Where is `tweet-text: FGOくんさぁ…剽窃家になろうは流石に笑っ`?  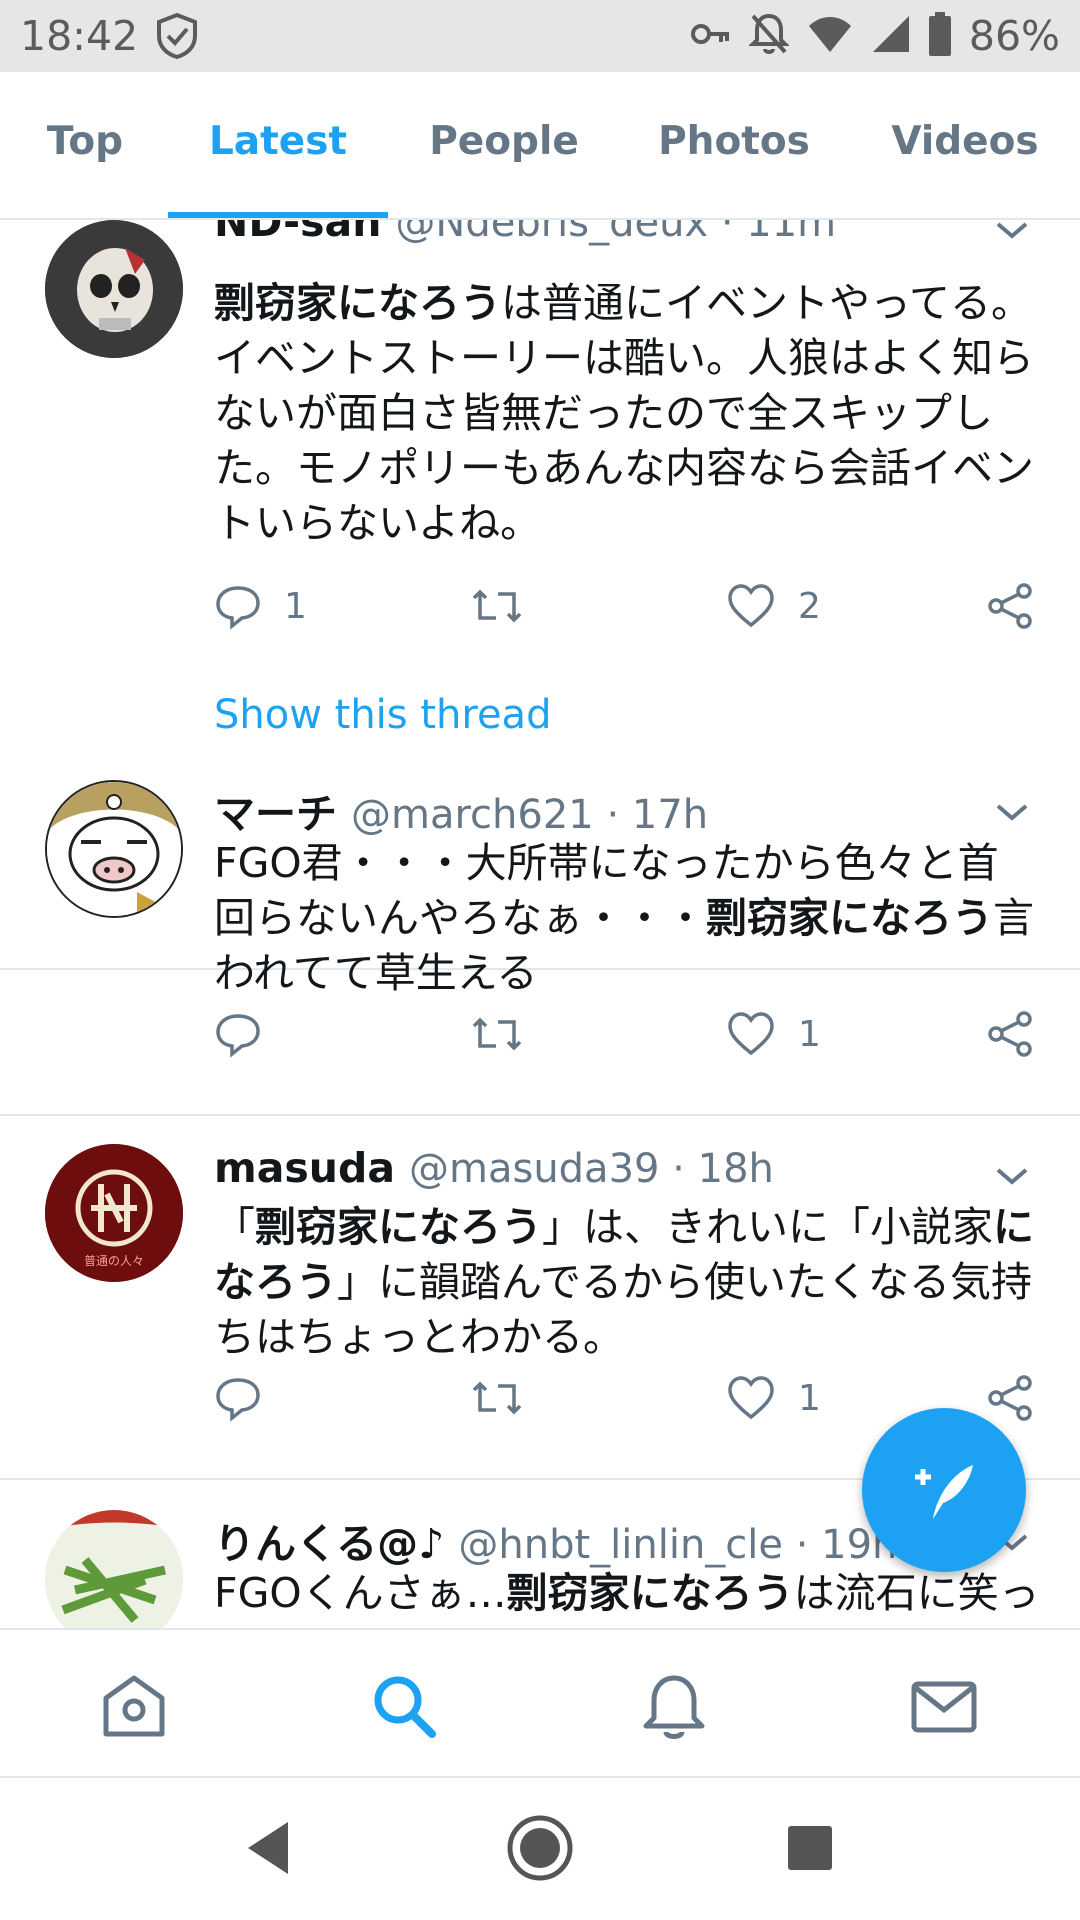
tweet-text: FGOくんさぁ…剽窃家になろうは流石に笑っ is located at coordinates (627, 1593).